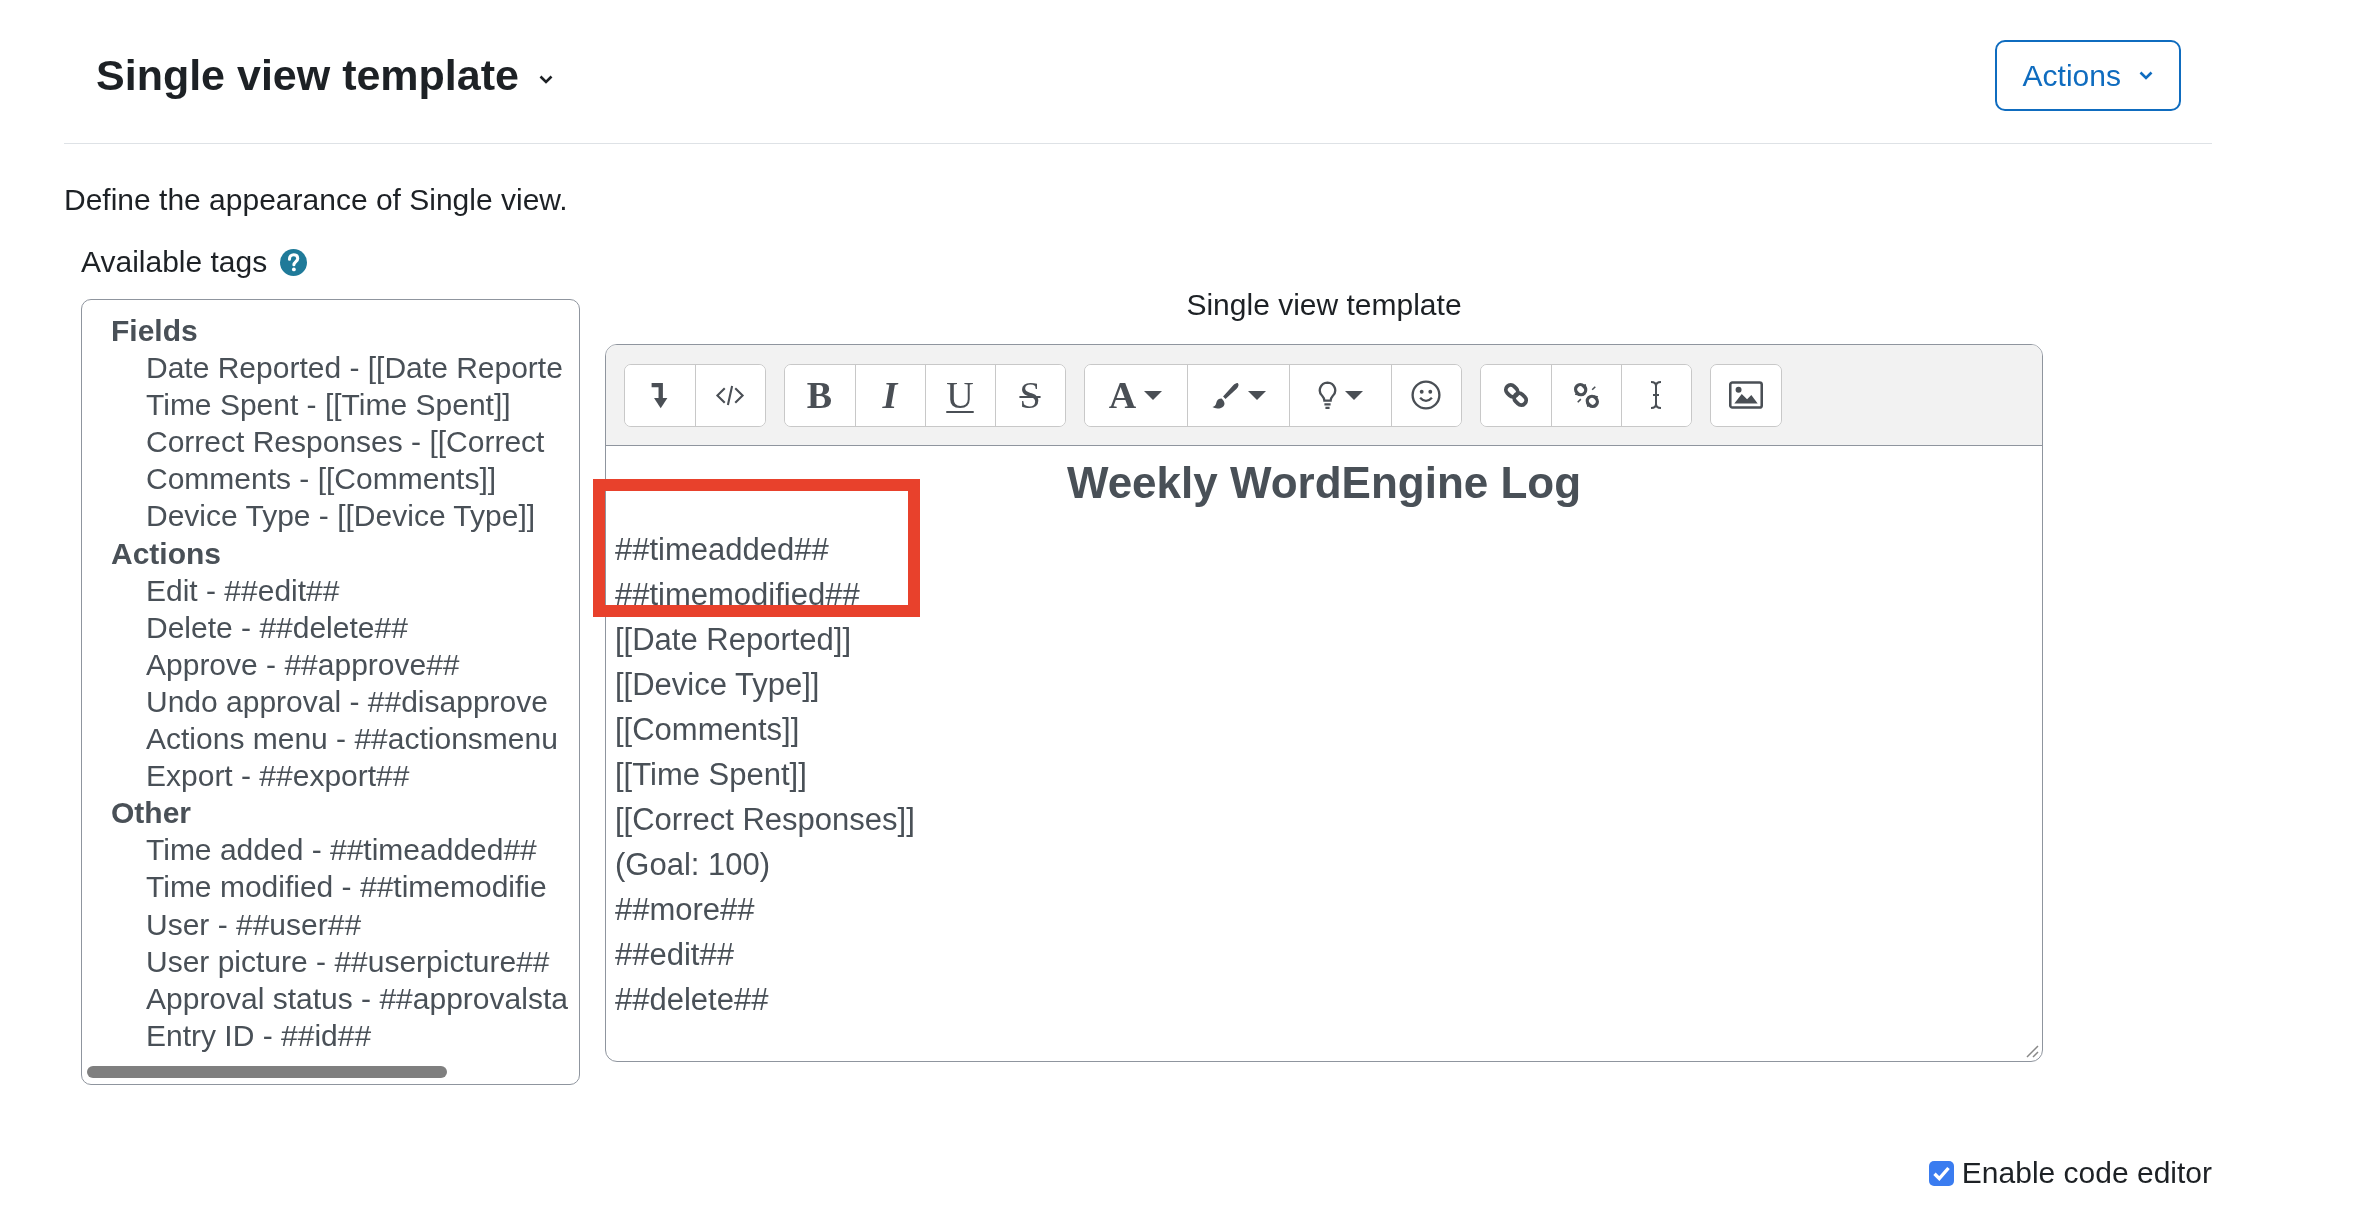  What do you see at coordinates (733, 639) in the screenshot?
I see `template-line: [[Date Reported]]` at bounding box center [733, 639].